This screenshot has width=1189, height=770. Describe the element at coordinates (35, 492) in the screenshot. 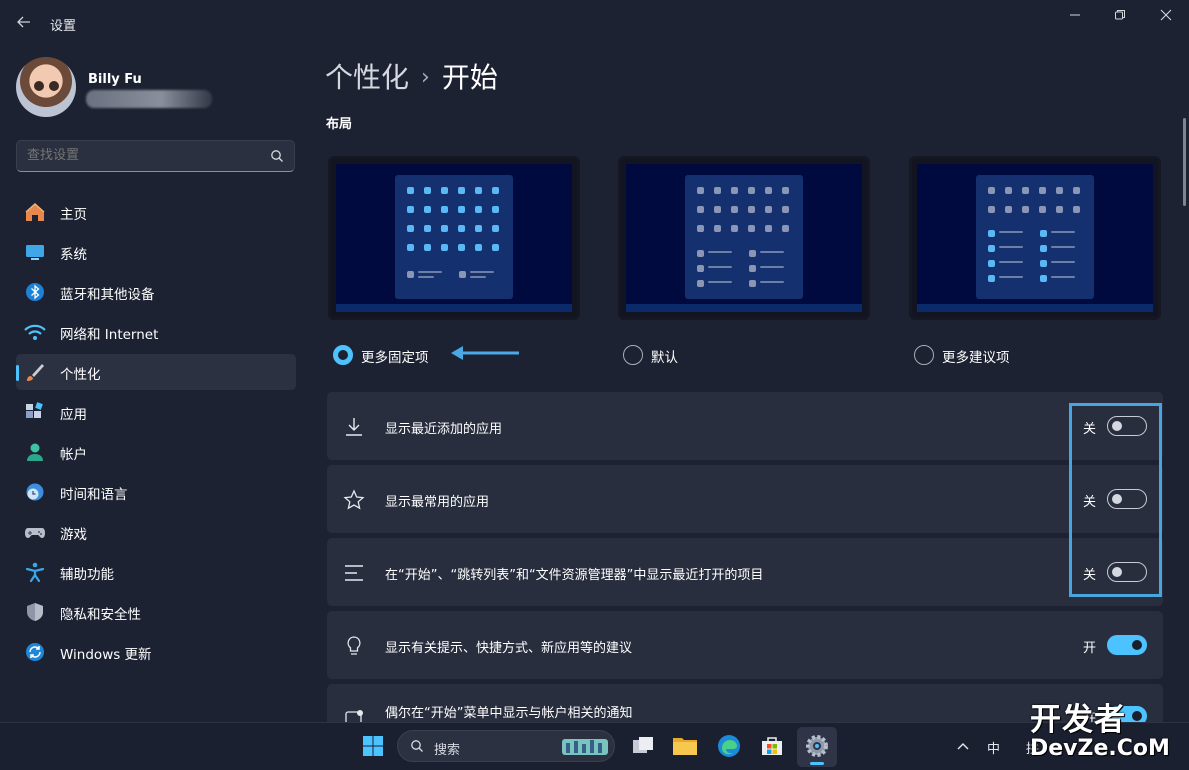

I see `clock-globe-icon` at that location.